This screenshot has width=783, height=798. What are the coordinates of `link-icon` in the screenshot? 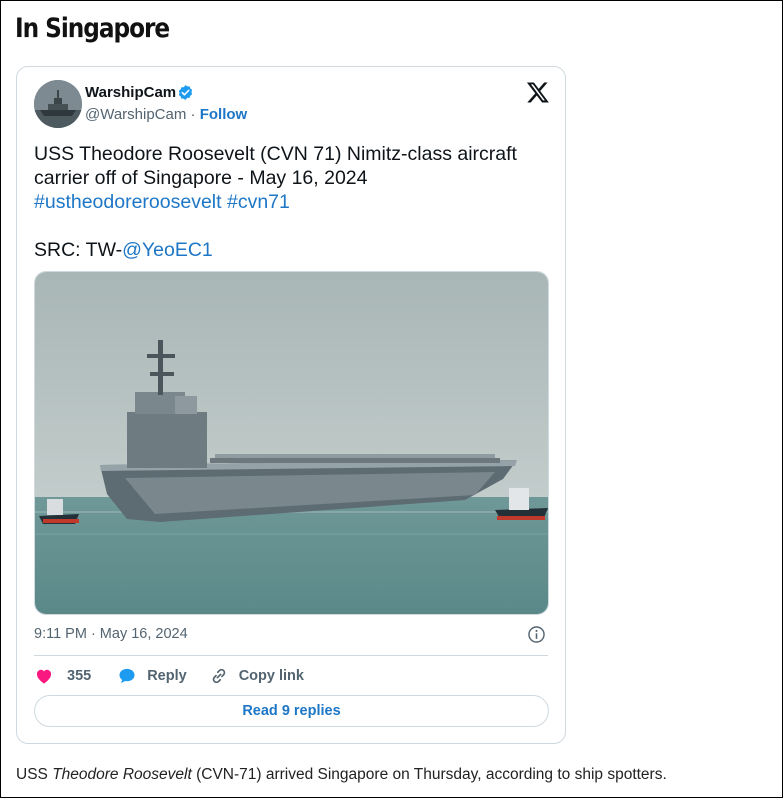 It's located at (218, 676).